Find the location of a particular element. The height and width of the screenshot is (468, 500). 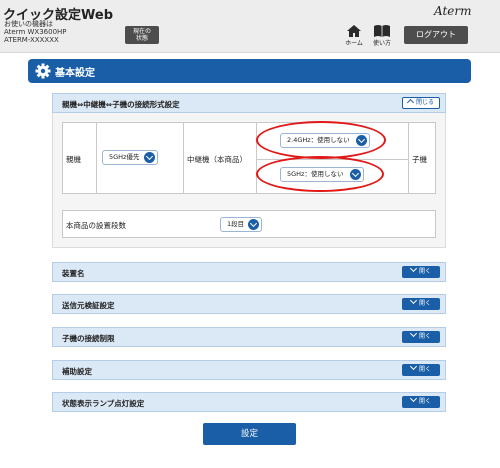

stages-select: 1段目 is located at coordinates (241, 224).